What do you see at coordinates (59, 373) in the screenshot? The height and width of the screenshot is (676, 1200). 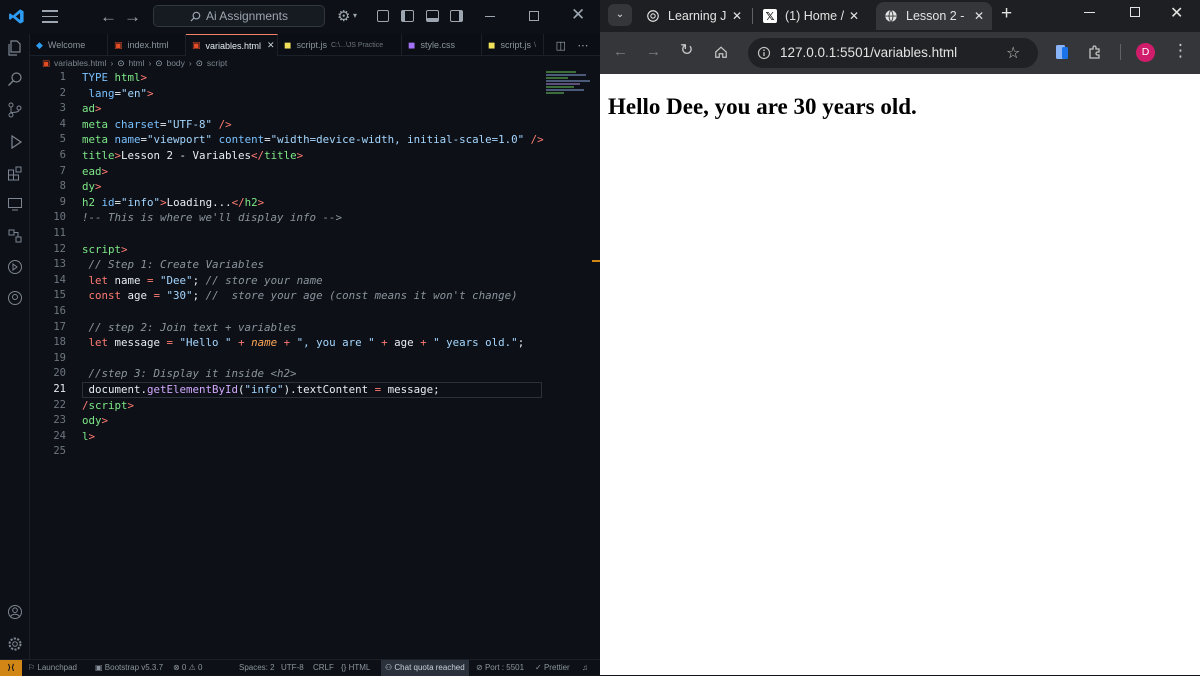 I see `line-number: 20` at bounding box center [59, 373].